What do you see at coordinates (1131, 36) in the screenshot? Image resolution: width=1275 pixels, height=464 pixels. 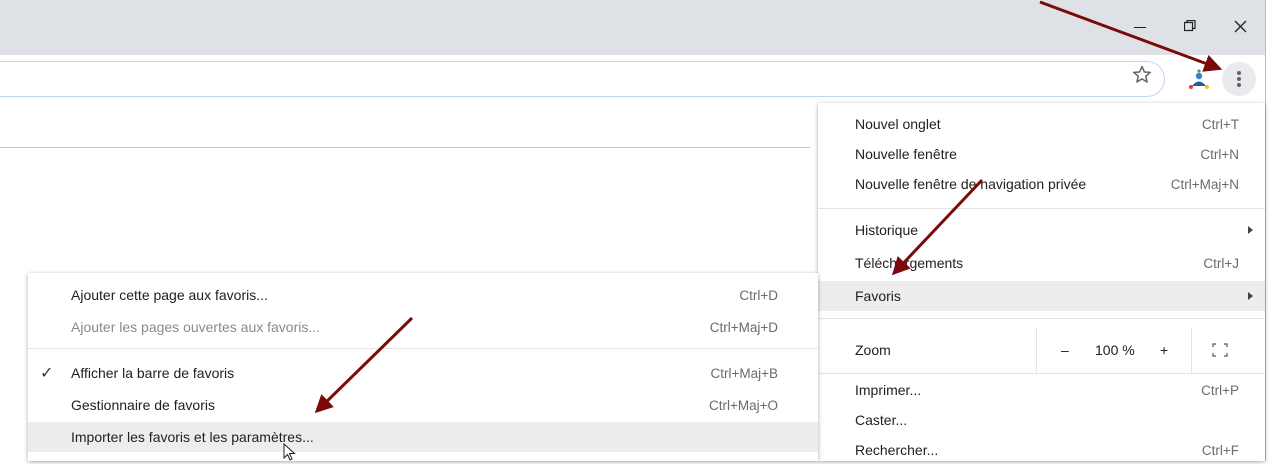 I see `annotation-arrow-menu` at bounding box center [1131, 36].